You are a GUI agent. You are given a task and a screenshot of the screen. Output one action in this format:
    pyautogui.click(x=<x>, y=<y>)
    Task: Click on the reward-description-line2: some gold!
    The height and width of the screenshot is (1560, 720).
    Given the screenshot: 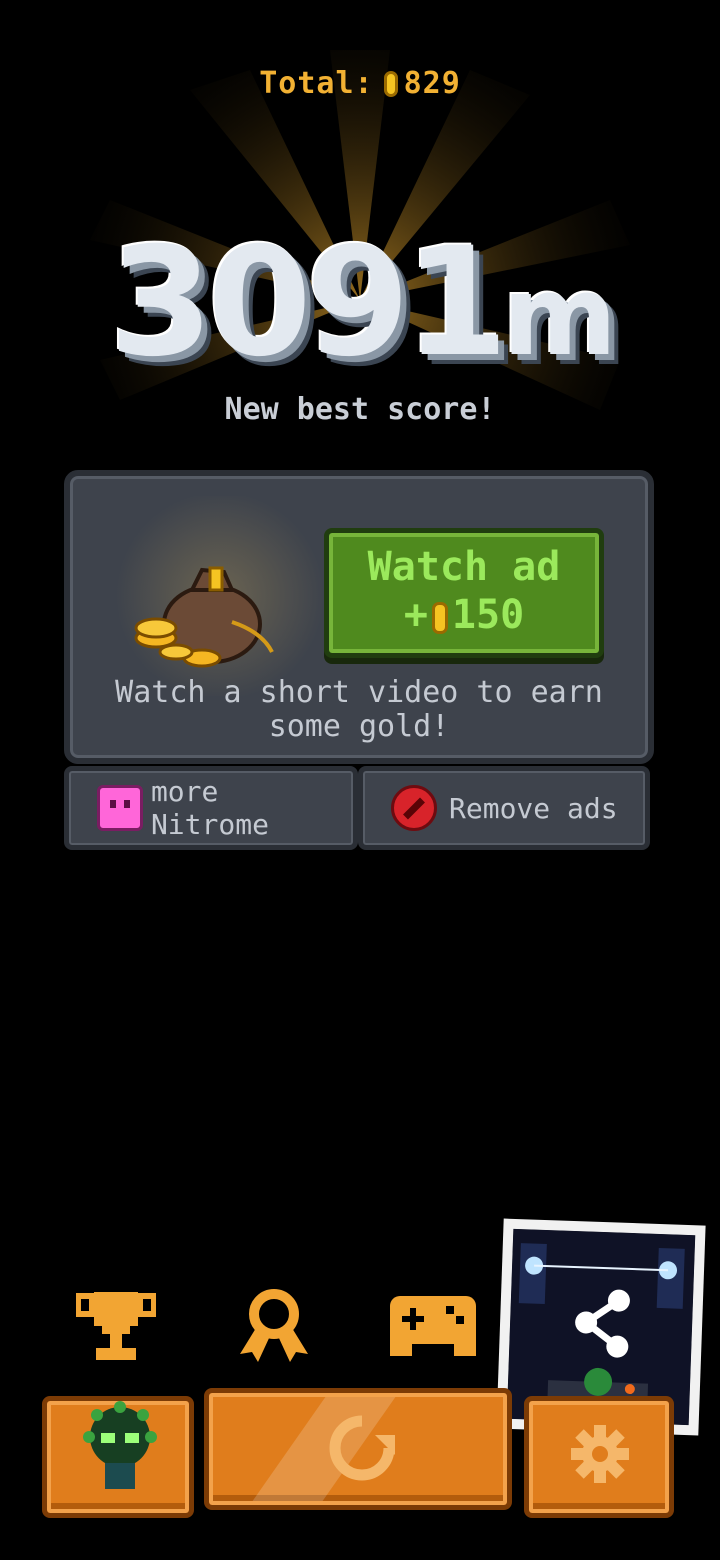 What is the action you would take?
    pyautogui.click(x=359, y=726)
    